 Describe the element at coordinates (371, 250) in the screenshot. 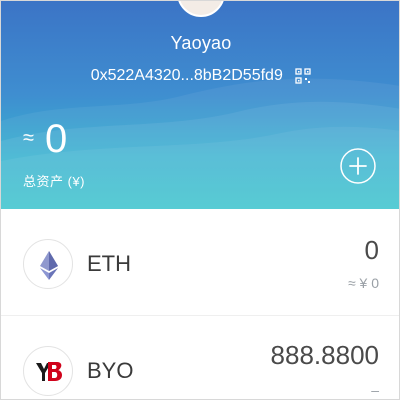

I see `token-amount: 0` at that location.